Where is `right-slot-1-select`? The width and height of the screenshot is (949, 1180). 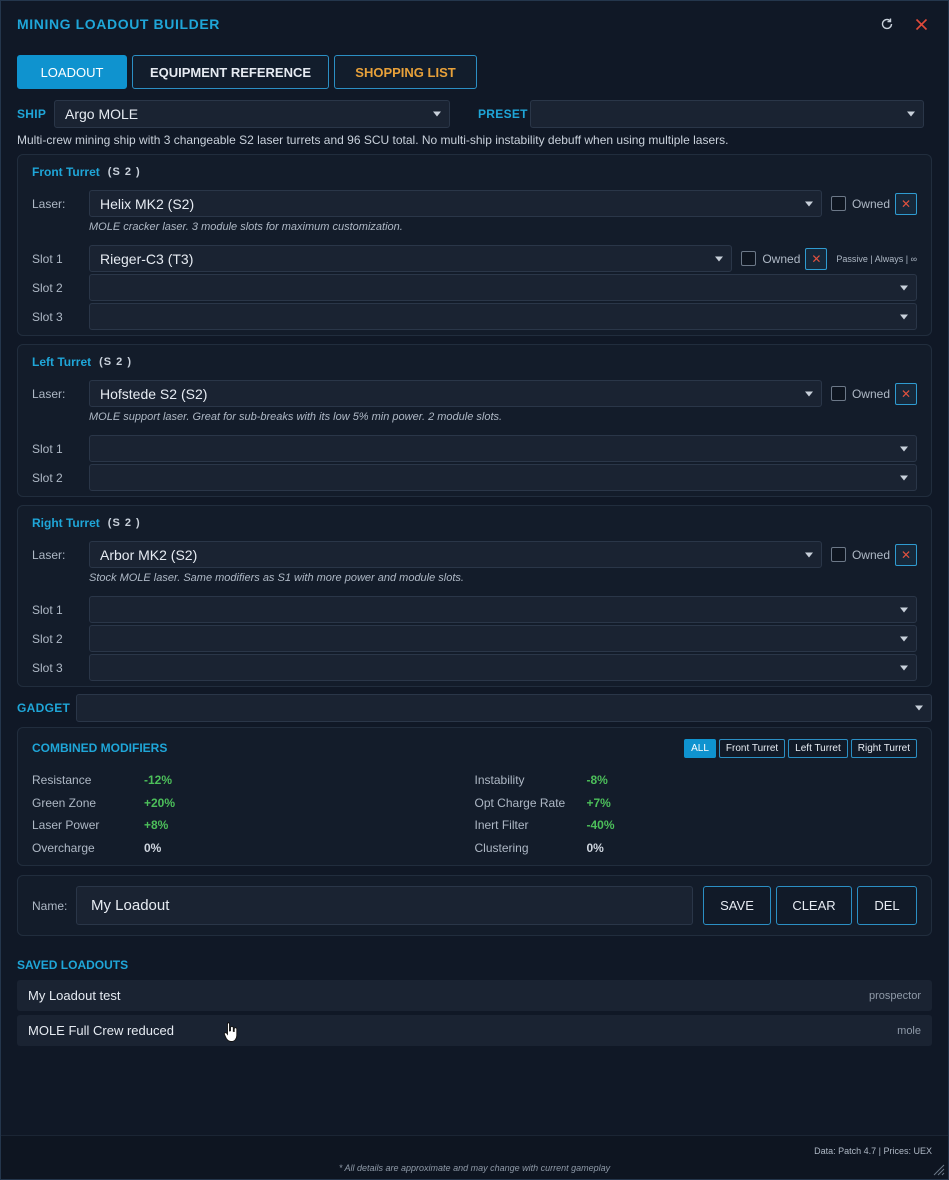
right-slot-1-select is located at coordinates (503, 609).